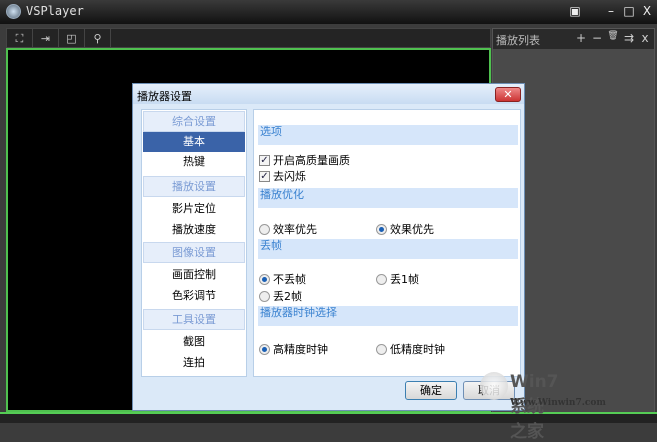 The width and height of the screenshot is (657, 442). I want to click on hiclock-label: 高精度时钟, so click(300, 349).